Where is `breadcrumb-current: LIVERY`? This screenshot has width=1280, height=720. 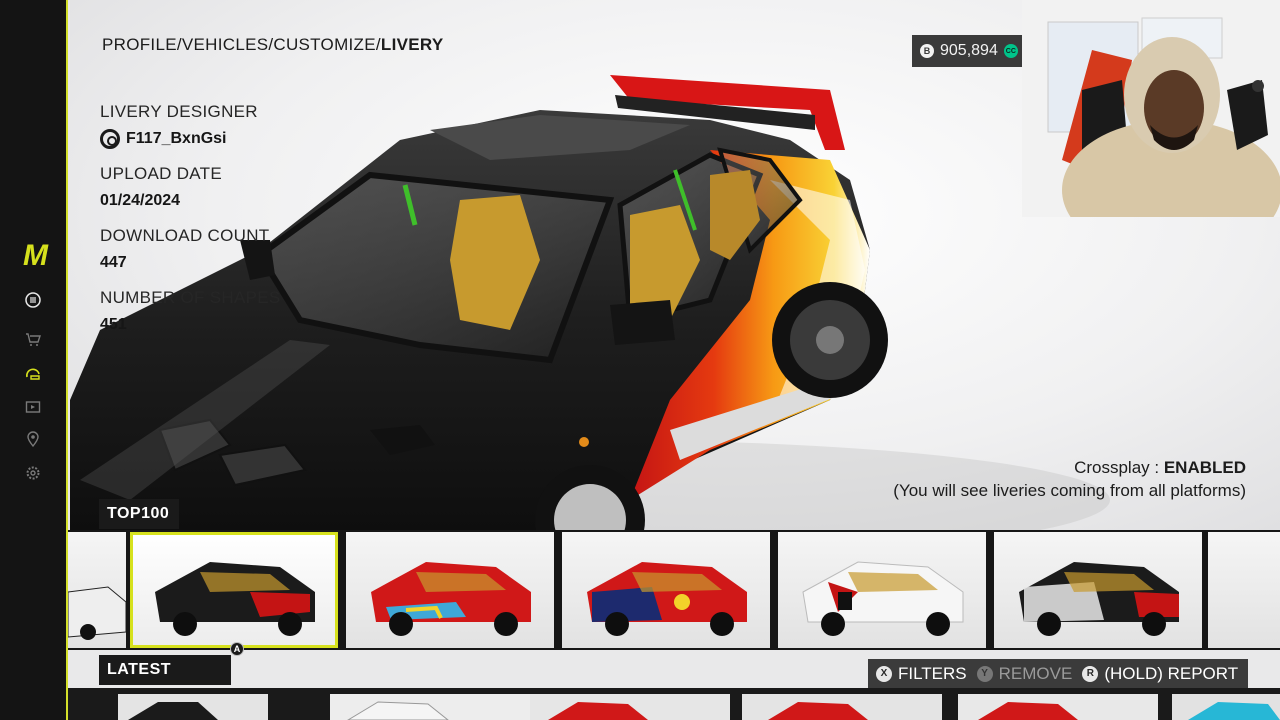 breadcrumb-current: LIVERY is located at coordinates (412, 44).